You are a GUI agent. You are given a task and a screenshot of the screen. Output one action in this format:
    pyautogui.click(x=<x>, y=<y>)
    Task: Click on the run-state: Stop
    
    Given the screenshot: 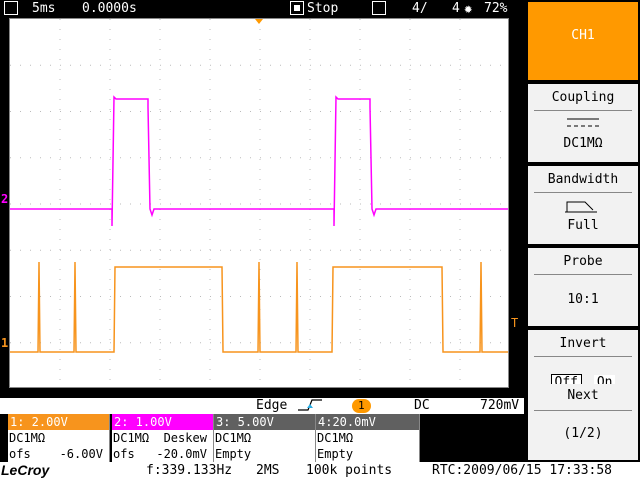 What is the action you would take?
    pyautogui.click(x=323, y=8)
    